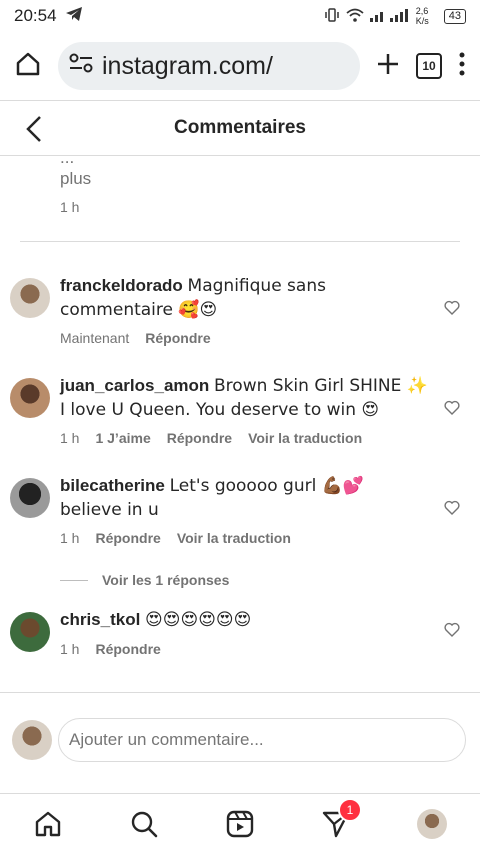 The height and width of the screenshot is (854, 480). Describe the element at coordinates (81, 66) in the screenshot. I see `site-settings-icon` at that location.